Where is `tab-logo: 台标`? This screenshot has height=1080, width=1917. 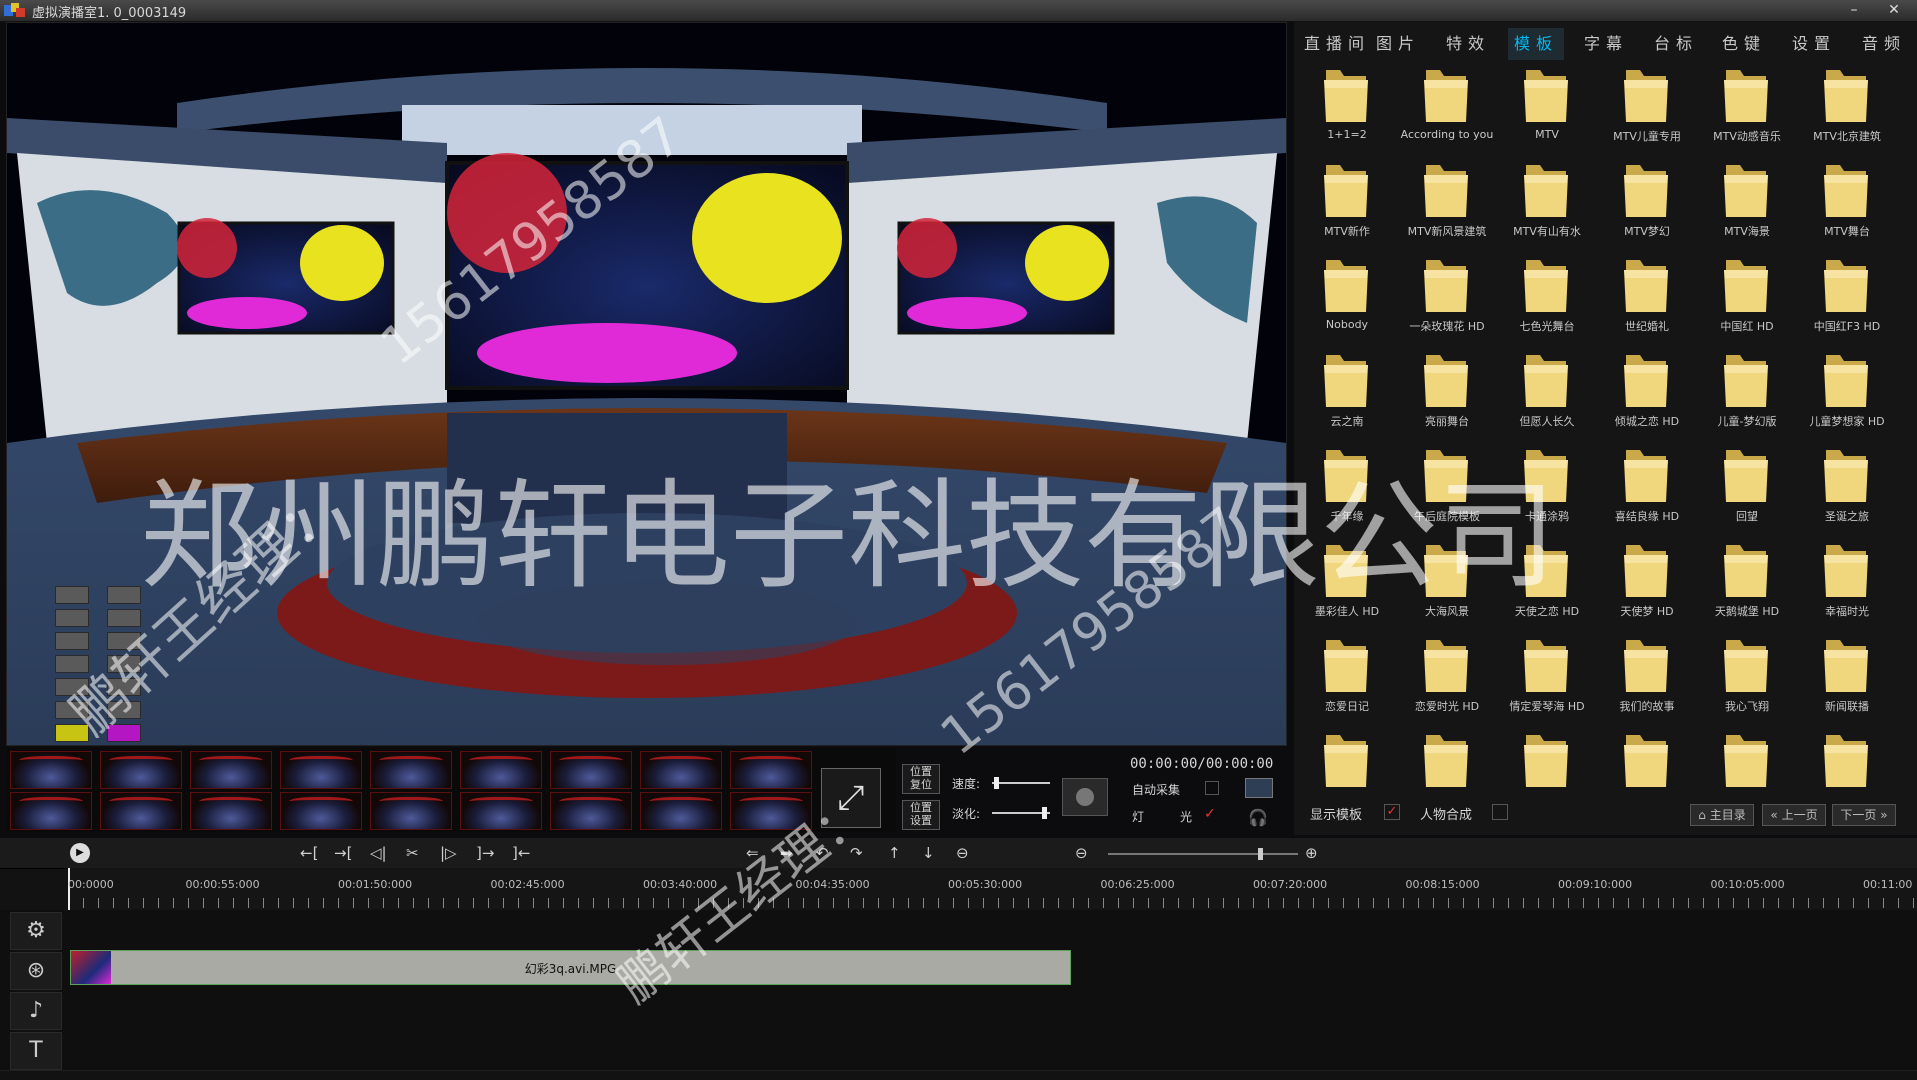 tab-logo: 台标 is located at coordinates (1676, 44).